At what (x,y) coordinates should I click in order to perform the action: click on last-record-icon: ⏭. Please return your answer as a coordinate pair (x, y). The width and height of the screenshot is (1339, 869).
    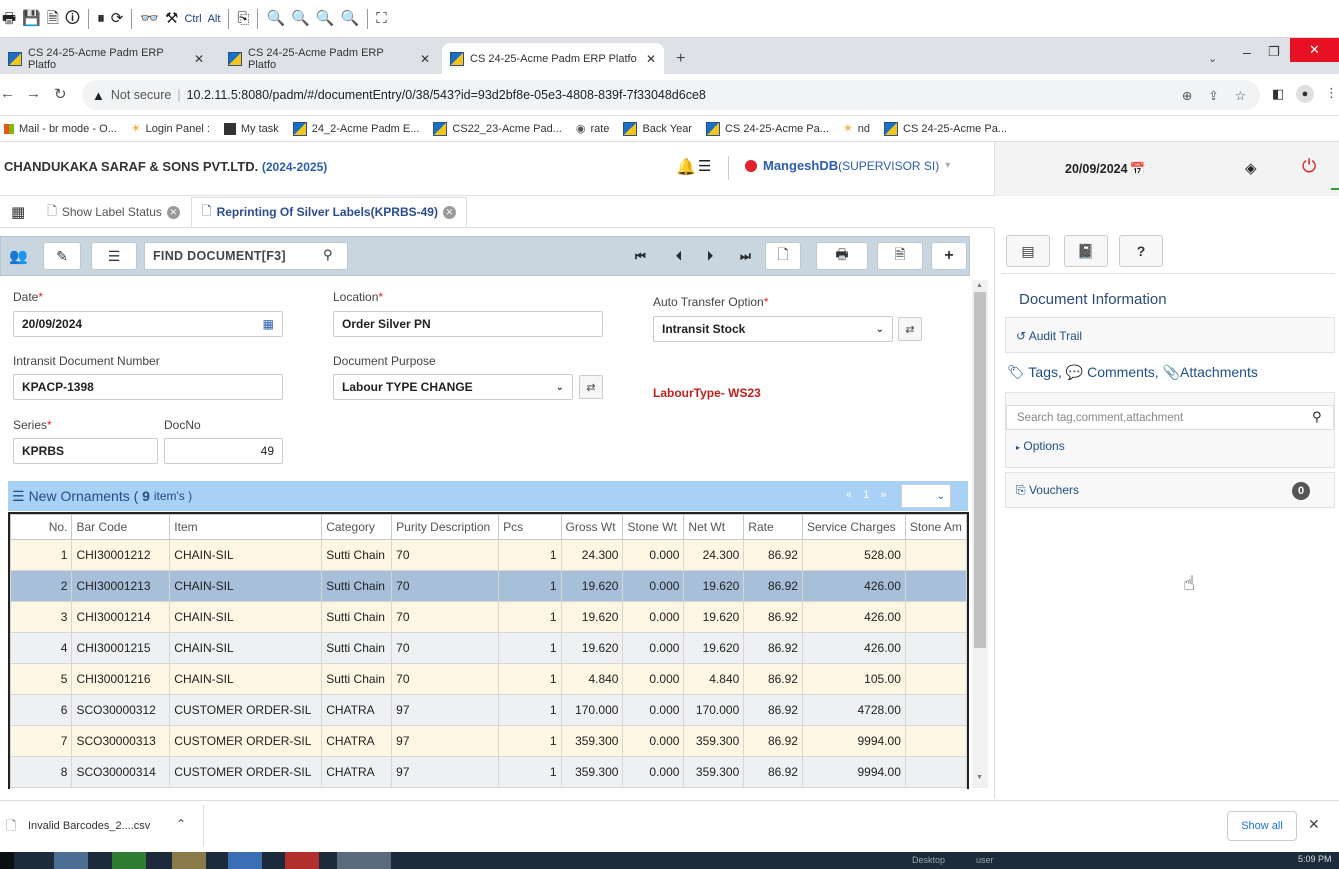
    Looking at the image, I should click on (745, 256).